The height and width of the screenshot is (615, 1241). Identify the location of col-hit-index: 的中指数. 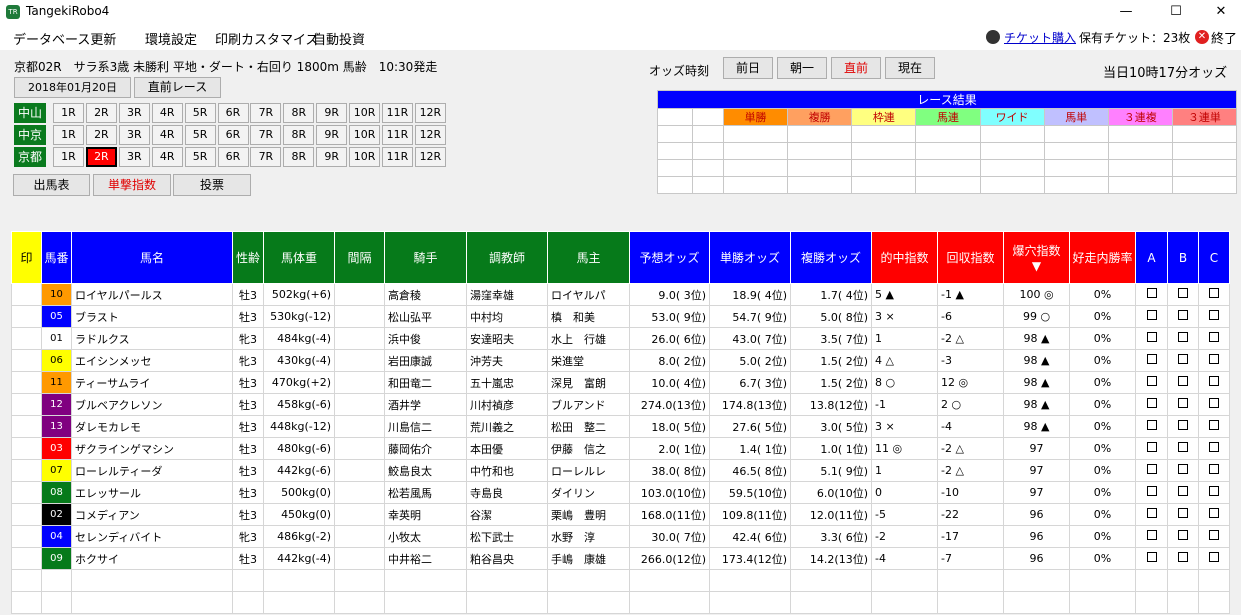
(904, 257).